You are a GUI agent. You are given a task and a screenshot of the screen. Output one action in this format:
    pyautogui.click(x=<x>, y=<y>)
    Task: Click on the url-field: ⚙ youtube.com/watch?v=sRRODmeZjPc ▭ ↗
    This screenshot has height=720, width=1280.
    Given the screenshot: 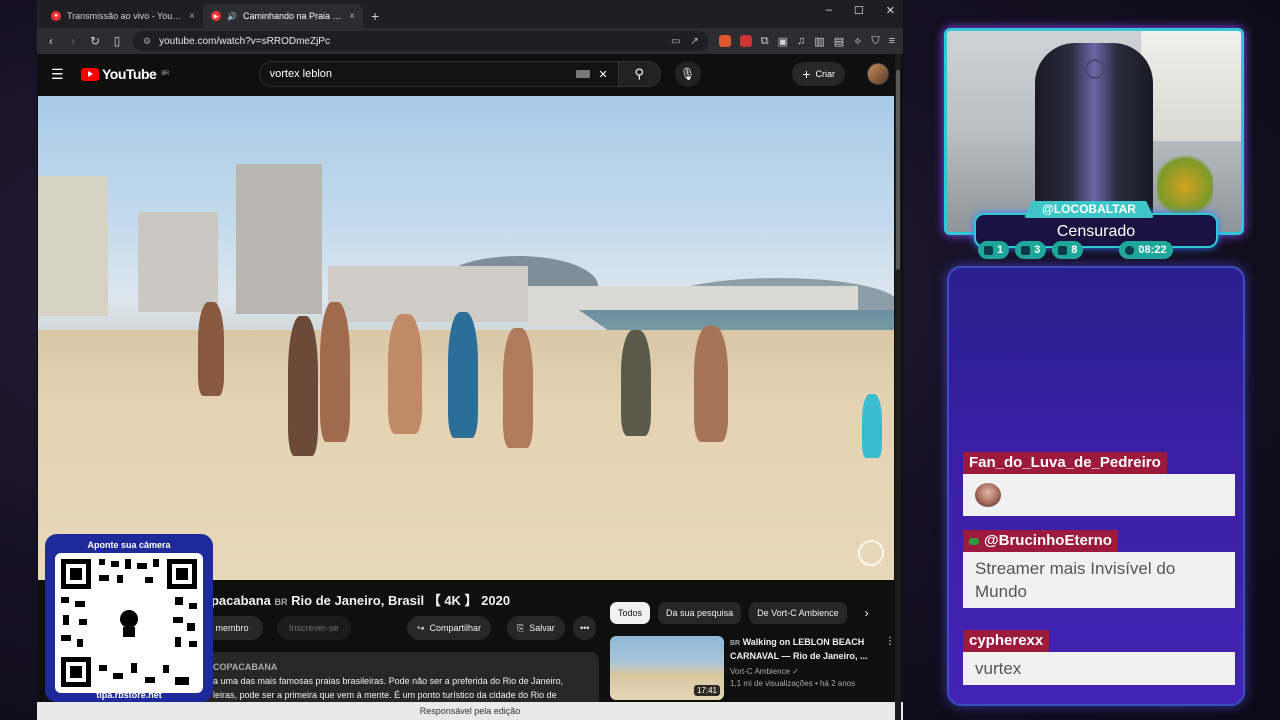 What is the action you would take?
    pyautogui.click(x=421, y=41)
    